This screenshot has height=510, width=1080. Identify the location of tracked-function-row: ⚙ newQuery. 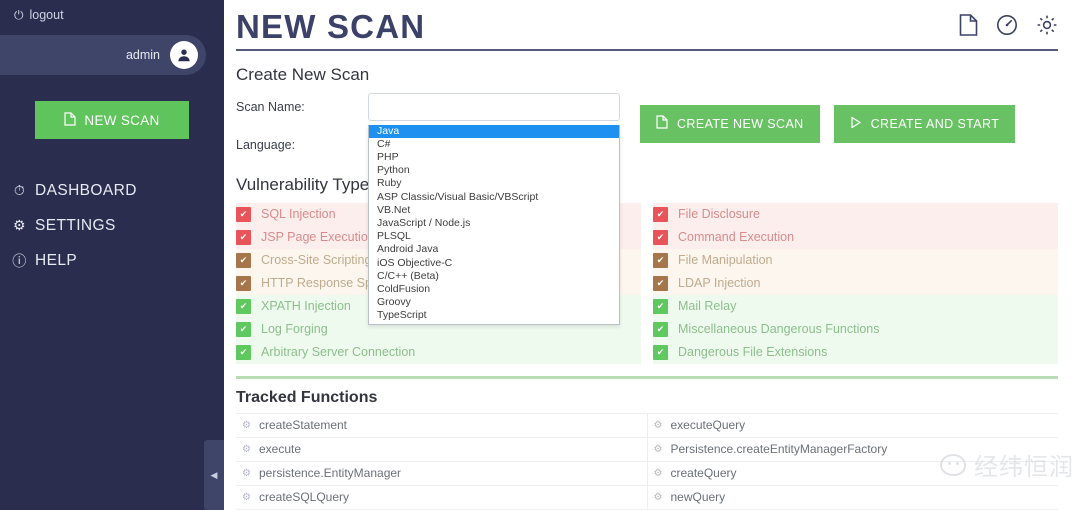
(852, 498).